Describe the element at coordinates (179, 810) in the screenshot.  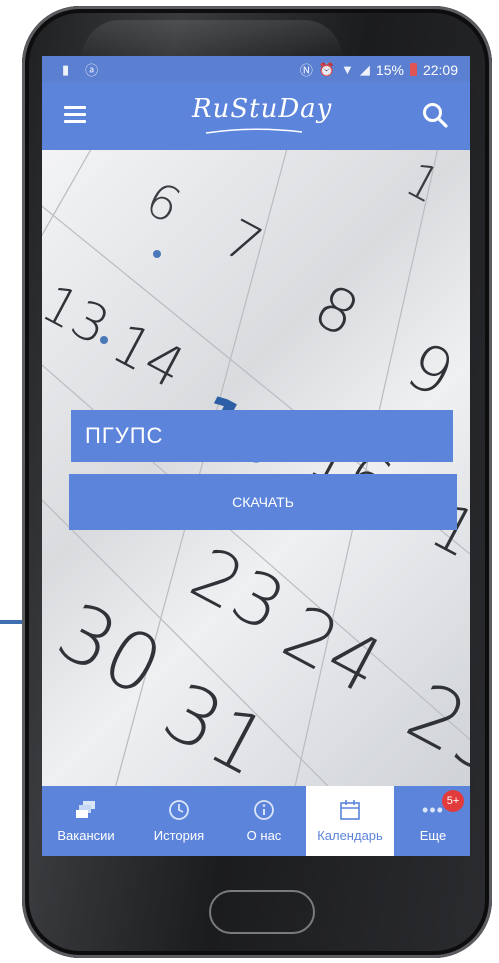
I see `clock-icon` at that location.